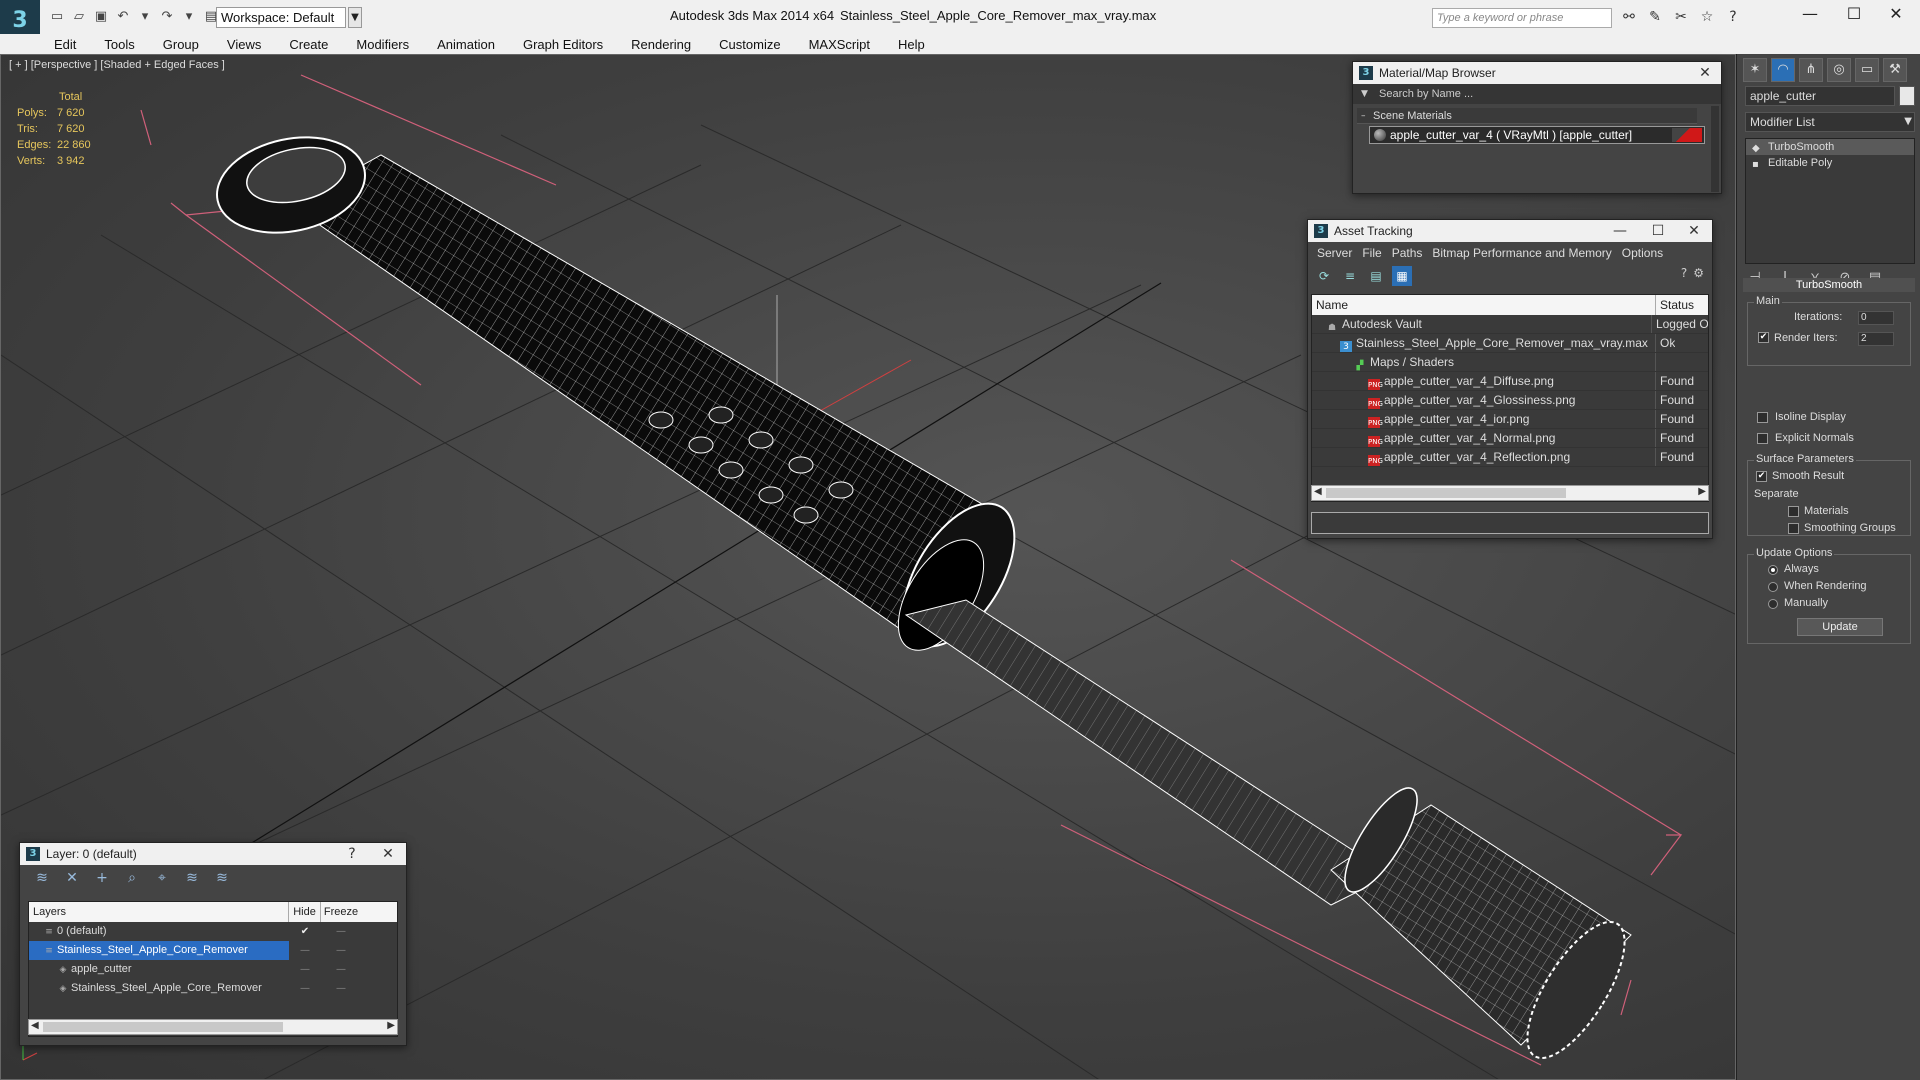 This screenshot has width=1920, height=1080. I want to click on when-rendering-radio, so click(1773, 587).